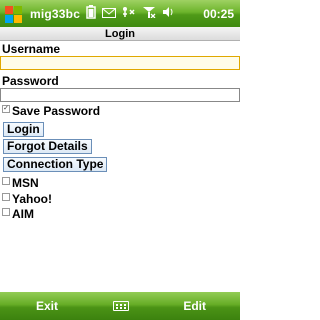 The width and height of the screenshot is (320, 320). I want to click on msn-label: MSN, so click(25, 183).